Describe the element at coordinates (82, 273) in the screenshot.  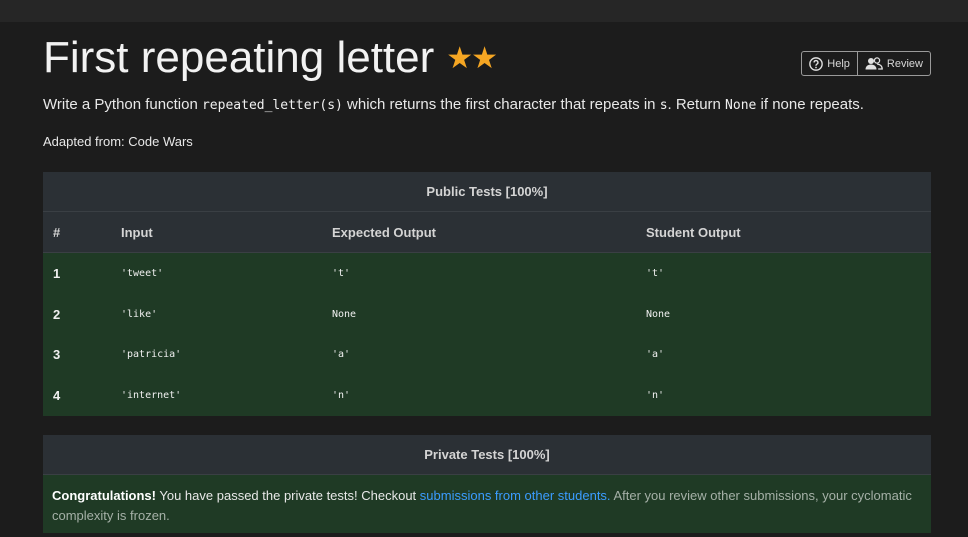
I see `row-number: 1` at that location.